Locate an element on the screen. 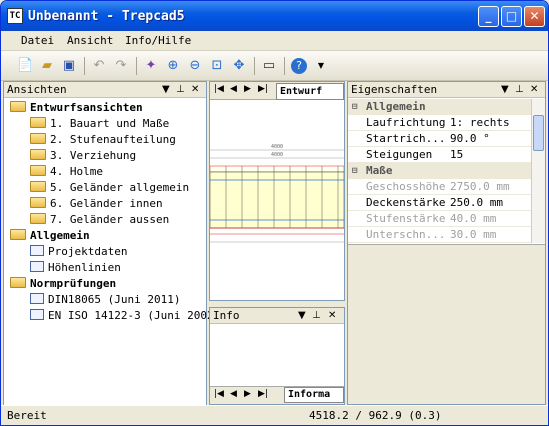 The image size is (549, 426). menu-datei: Datei is located at coordinates (37, 40).